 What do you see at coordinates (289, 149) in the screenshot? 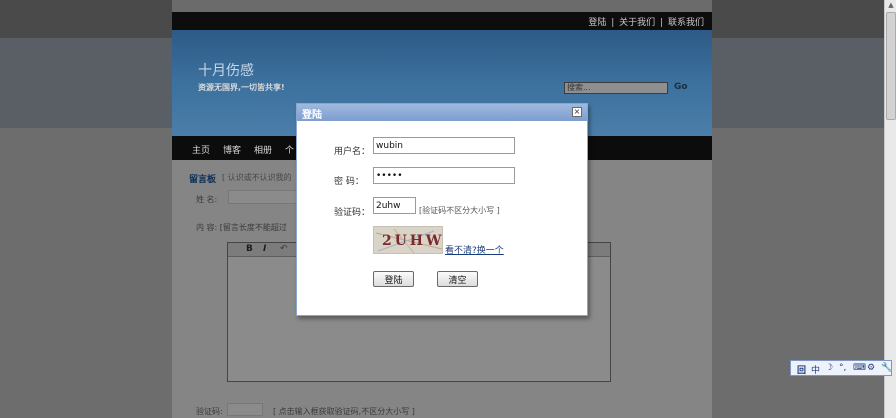
I see `nav-item-more: 个` at bounding box center [289, 149].